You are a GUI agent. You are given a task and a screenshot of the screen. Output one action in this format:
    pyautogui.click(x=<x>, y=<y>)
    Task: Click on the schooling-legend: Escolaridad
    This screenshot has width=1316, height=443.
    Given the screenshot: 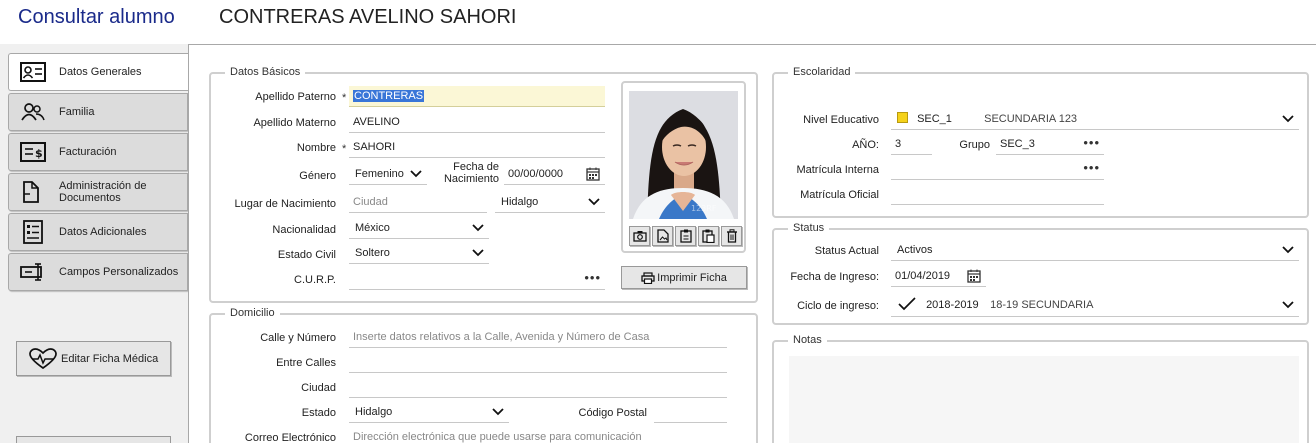 What is the action you would take?
    pyautogui.click(x=822, y=72)
    